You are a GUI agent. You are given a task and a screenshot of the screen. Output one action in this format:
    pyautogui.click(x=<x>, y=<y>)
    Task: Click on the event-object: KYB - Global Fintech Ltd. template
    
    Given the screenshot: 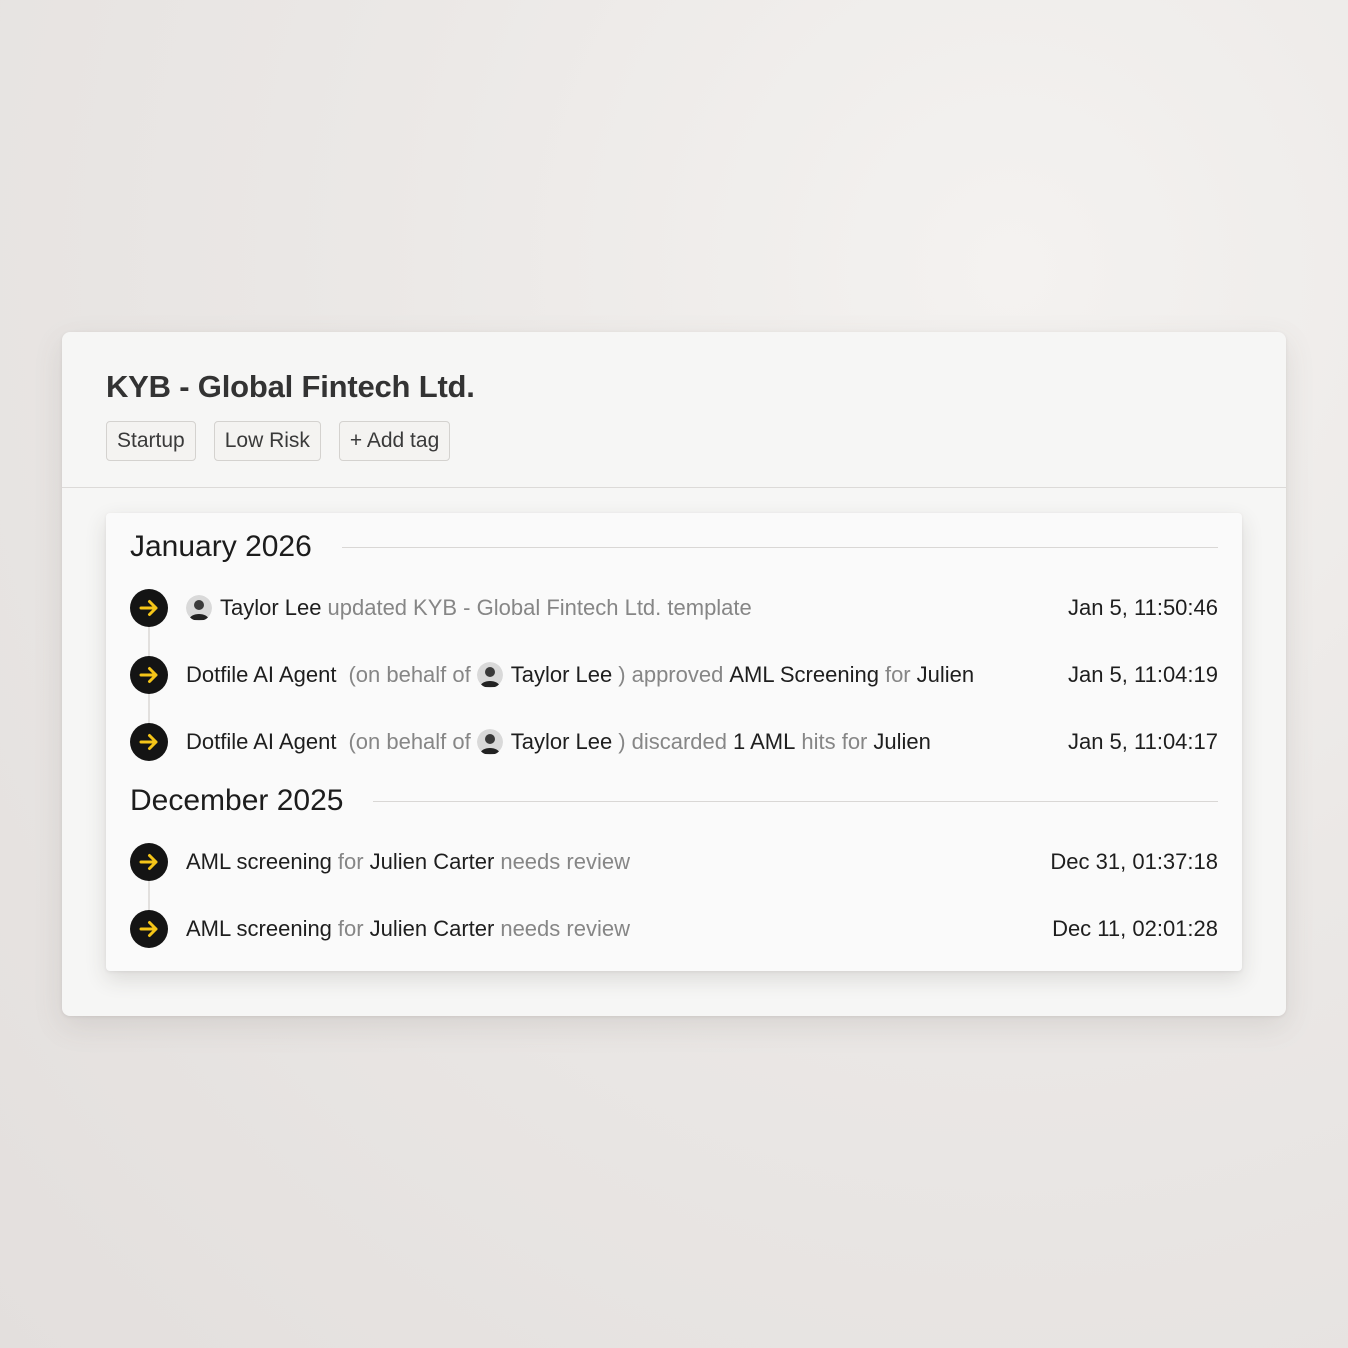 What is the action you would take?
    pyautogui.click(x=582, y=607)
    